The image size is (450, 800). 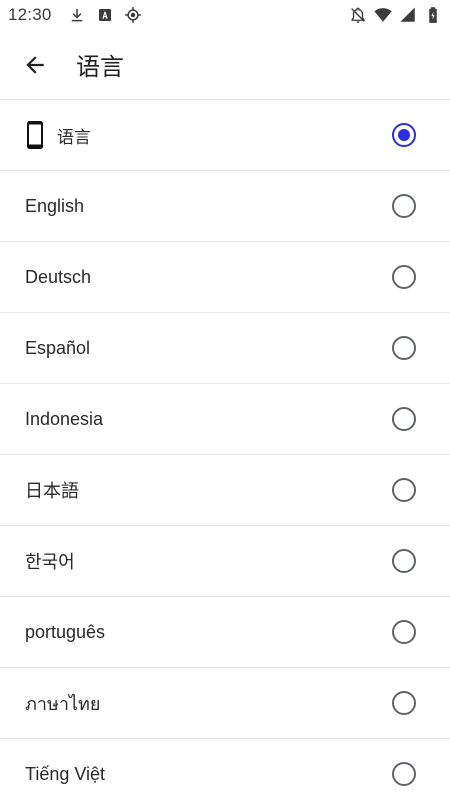 What do you see at coordinates (225, 769) in the screenshot?
I see `language-option-vietnamese: Tiếng Việt` at bounding box center [225, 769].